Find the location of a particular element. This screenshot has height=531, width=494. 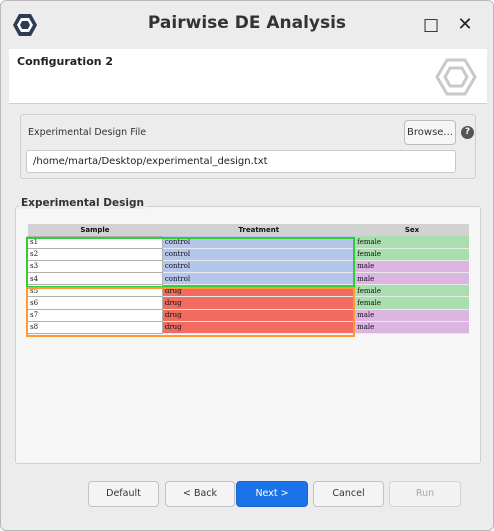

run-button: Run is located at coordinates (425, 494).